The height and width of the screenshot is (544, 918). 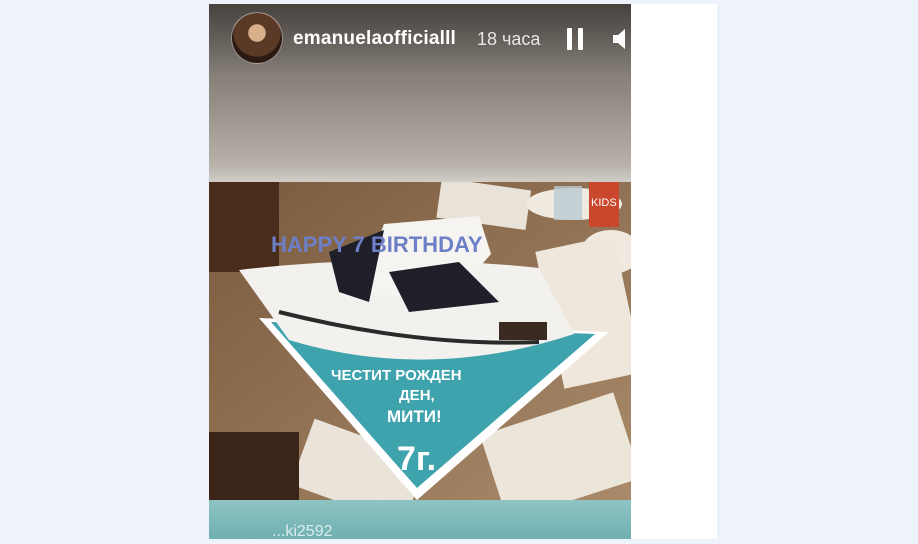 What do you see at coordinates (509, 39) in the screenshot?
I see `story-time: 18 часа` at bounding box center [509, 39].